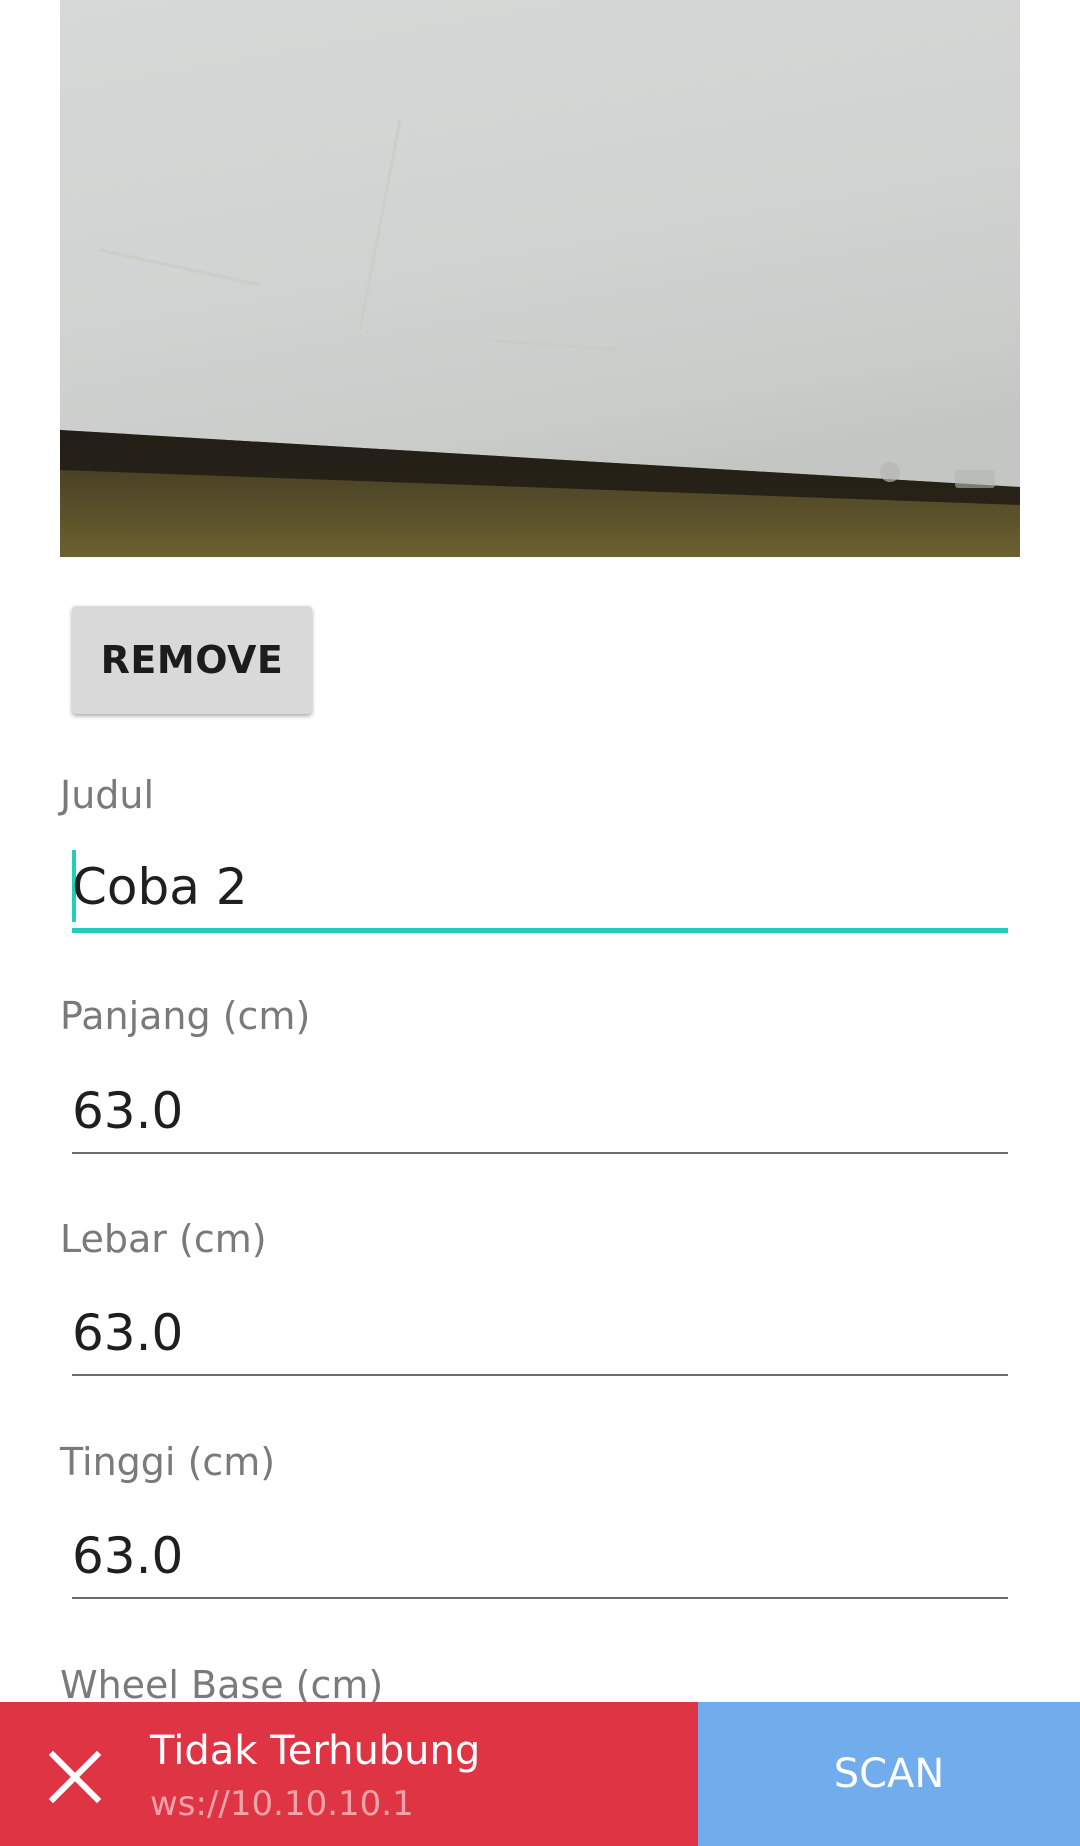 The width and height of the screenshot is (1080, 1846). I want to click on judul-input: Coba 2, so click(540, 887).